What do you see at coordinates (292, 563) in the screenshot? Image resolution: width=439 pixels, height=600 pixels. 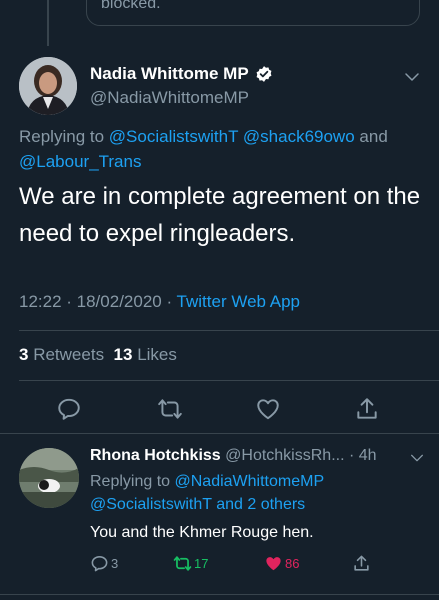 I see `like-count: 86` at bounding box center [292, 563].